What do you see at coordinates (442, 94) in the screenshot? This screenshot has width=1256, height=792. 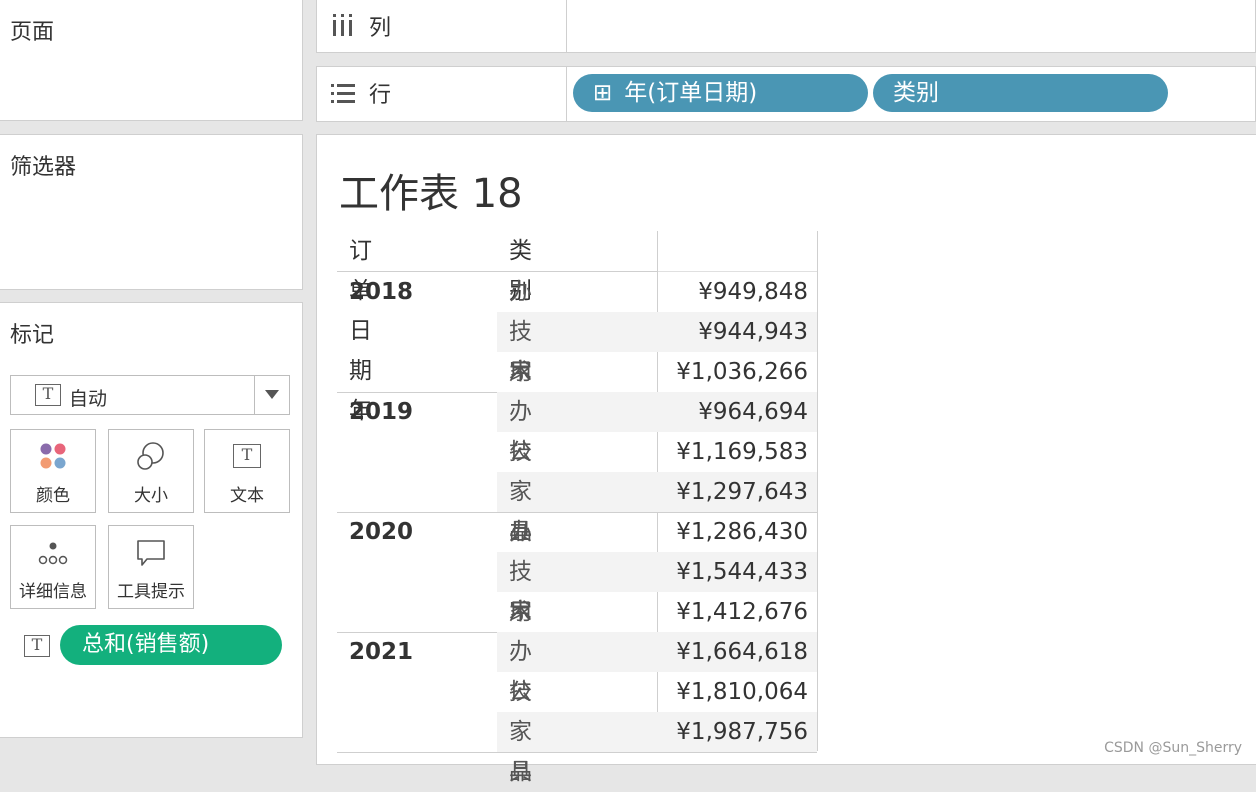 I see `rows-shelf-label: 行` at bounding box center [442, 94].